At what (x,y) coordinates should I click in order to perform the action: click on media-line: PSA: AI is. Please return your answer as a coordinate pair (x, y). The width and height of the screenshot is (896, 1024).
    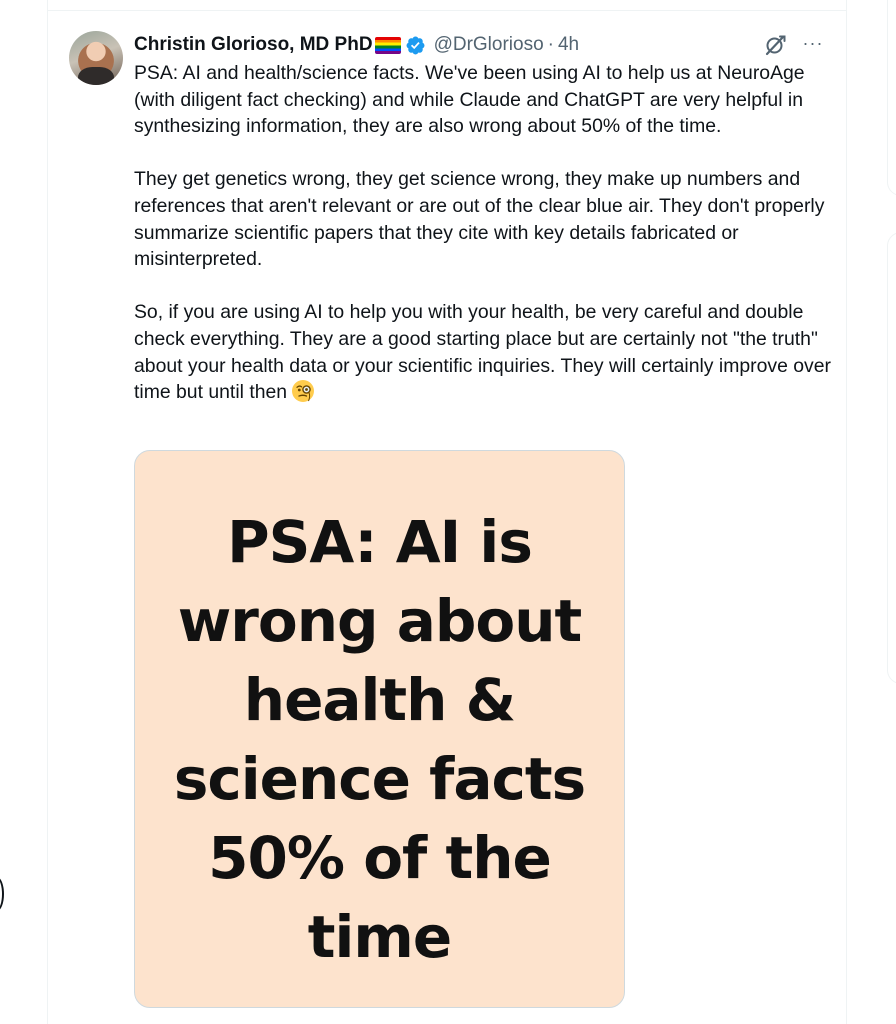
    Looking at the image, I should click on (380, 542).